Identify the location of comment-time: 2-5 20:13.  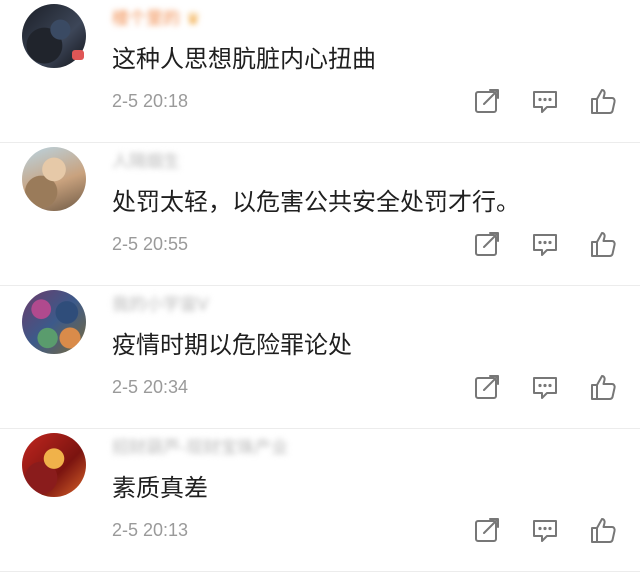
(150, 530).